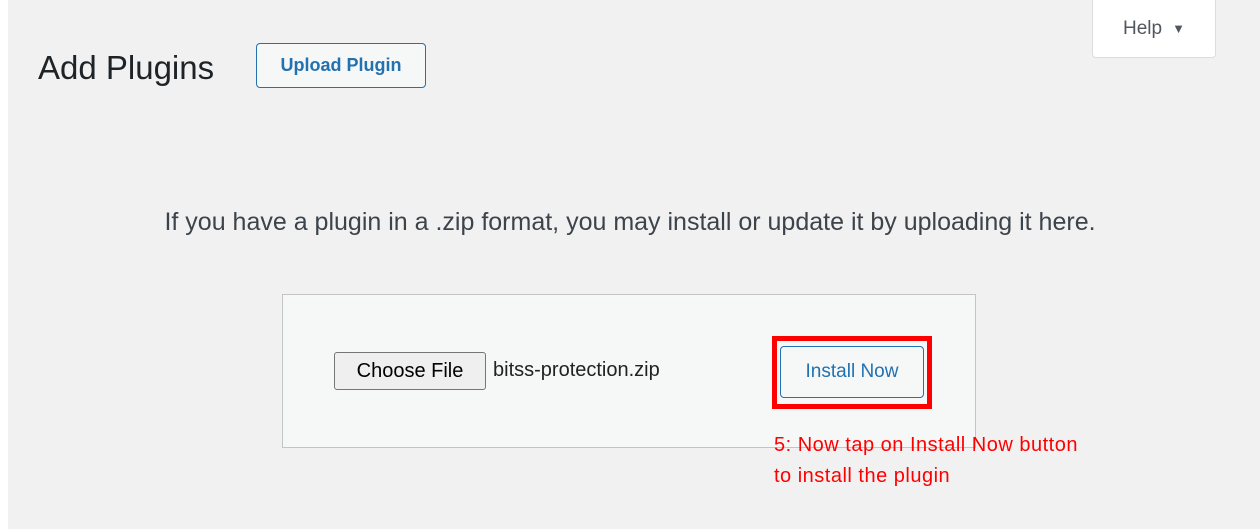 Image resolution: width=1260 pixels, height=529 pixels. I want to click on annotation-line-2: to install the plugin, so click(862, 476).